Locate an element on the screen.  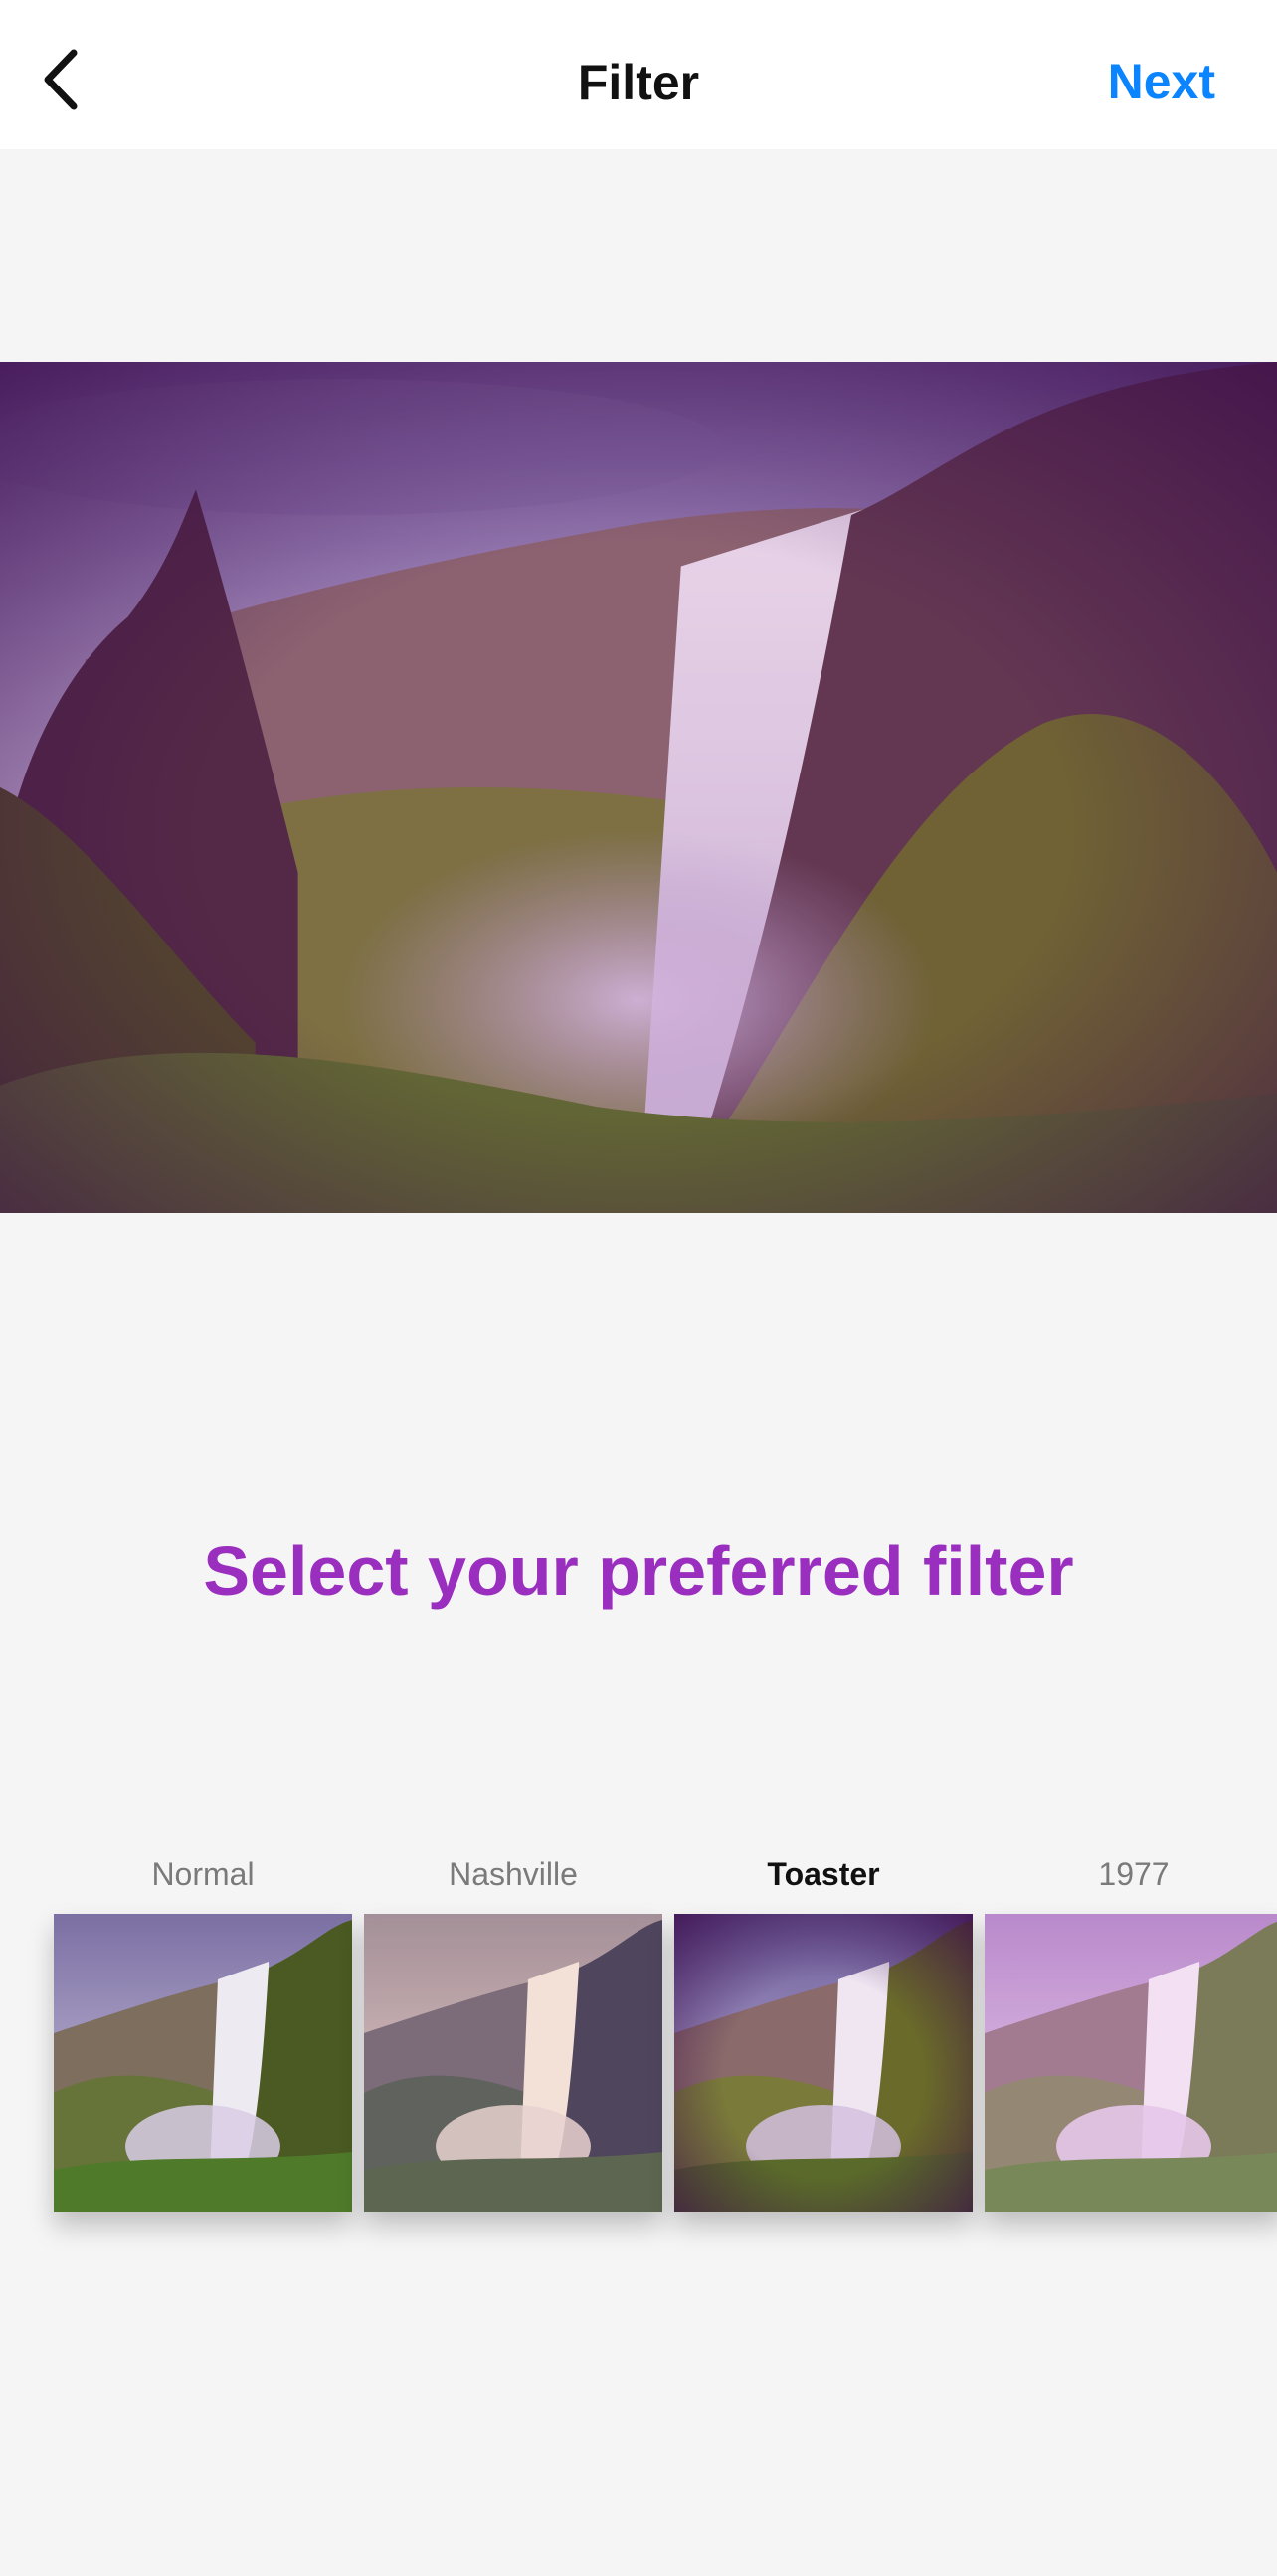
top-bar: Filter Next is located at coordinates (638, 74).